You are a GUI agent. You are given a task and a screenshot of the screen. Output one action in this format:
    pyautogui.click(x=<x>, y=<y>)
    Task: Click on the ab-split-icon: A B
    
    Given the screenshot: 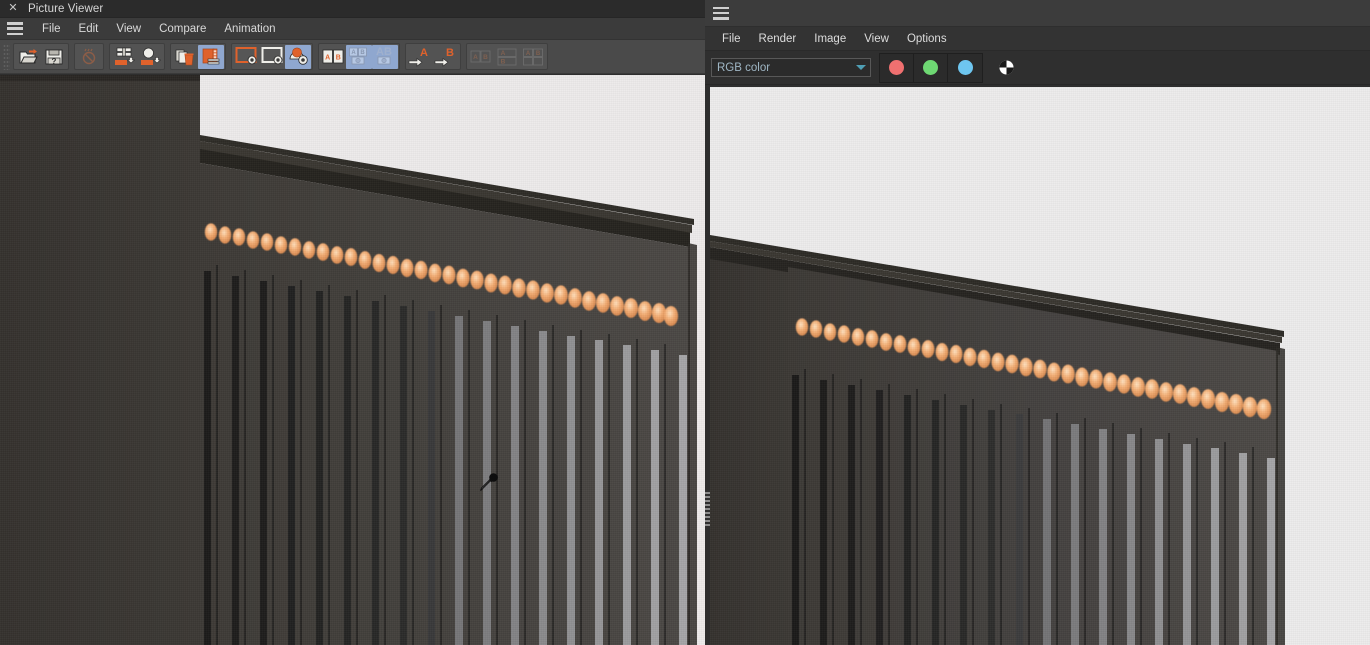 What is the action you would take?
    pyautogui.click(x=333, y=56)
    